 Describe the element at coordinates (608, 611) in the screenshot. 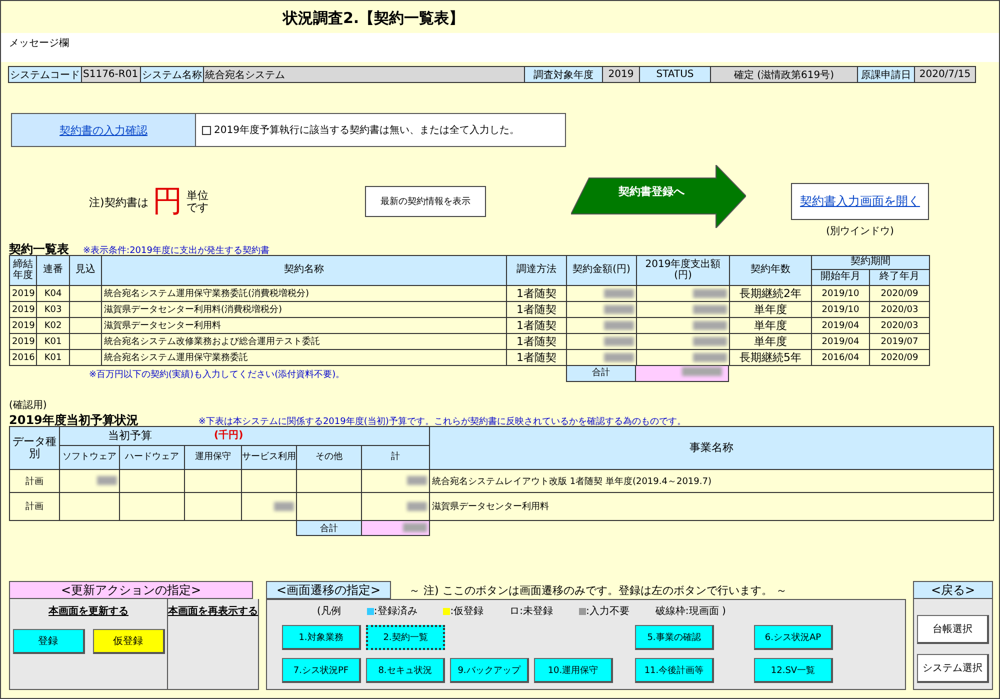

I see `legend-label: :入力不要` at that location.